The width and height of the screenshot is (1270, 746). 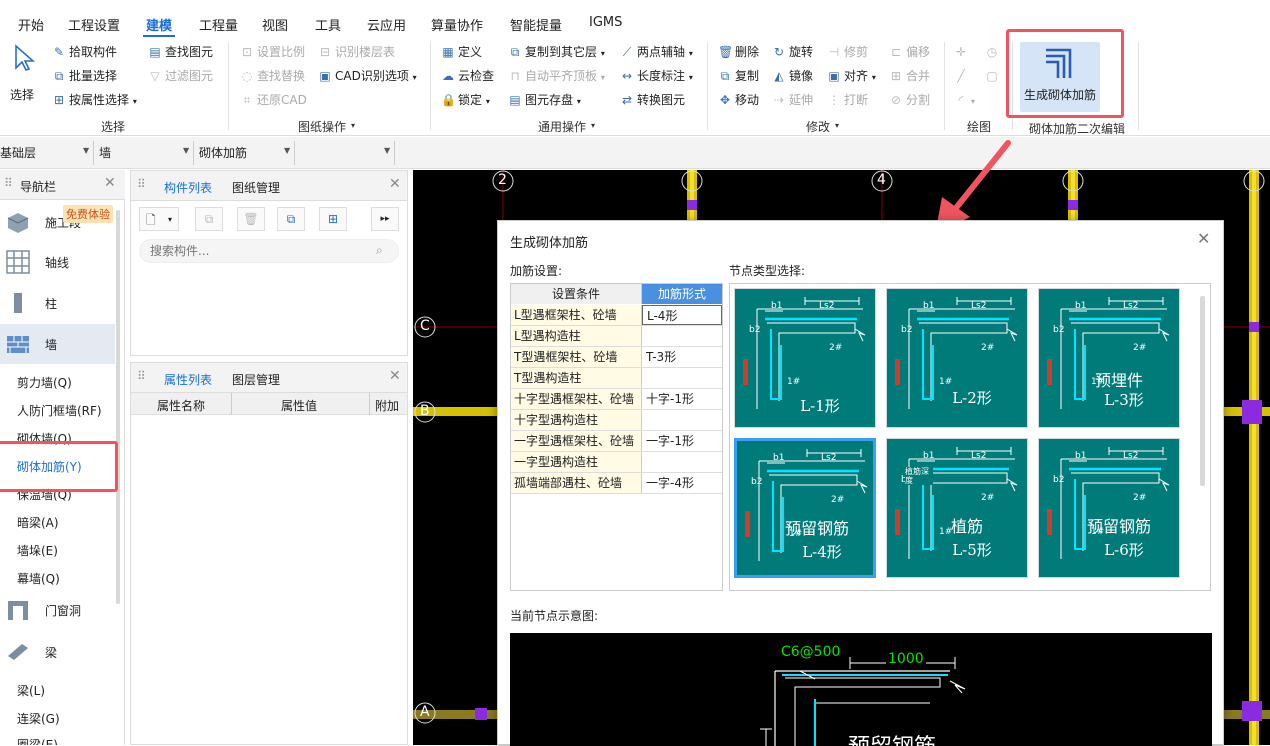 What do you see at coordinates (1109, 358) in the screenshot?
I see `node-type-card: b1 Ls2 b2 2# 1# 预埋件 L-3形` at bounding box center [1109, 358].